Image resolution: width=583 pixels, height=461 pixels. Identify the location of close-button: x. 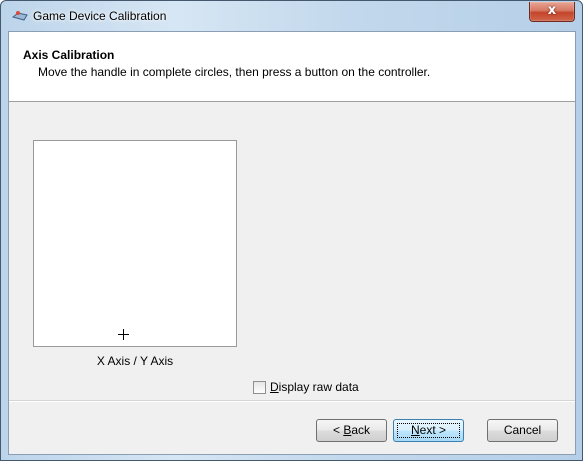
(552, 12).